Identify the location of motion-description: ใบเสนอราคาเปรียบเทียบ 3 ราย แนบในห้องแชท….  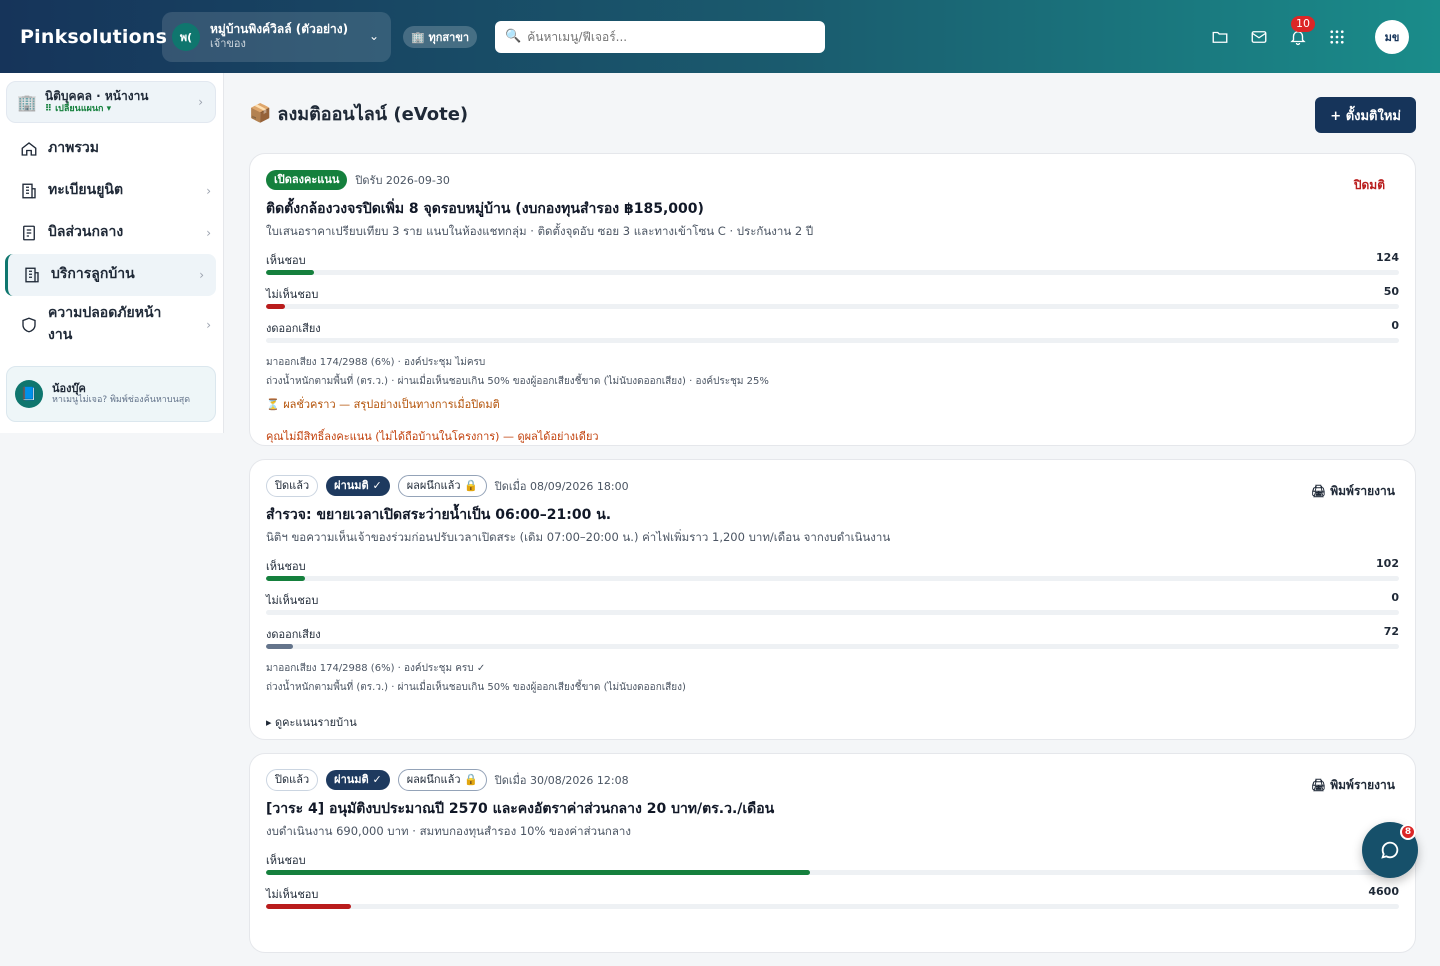
(540, 231).